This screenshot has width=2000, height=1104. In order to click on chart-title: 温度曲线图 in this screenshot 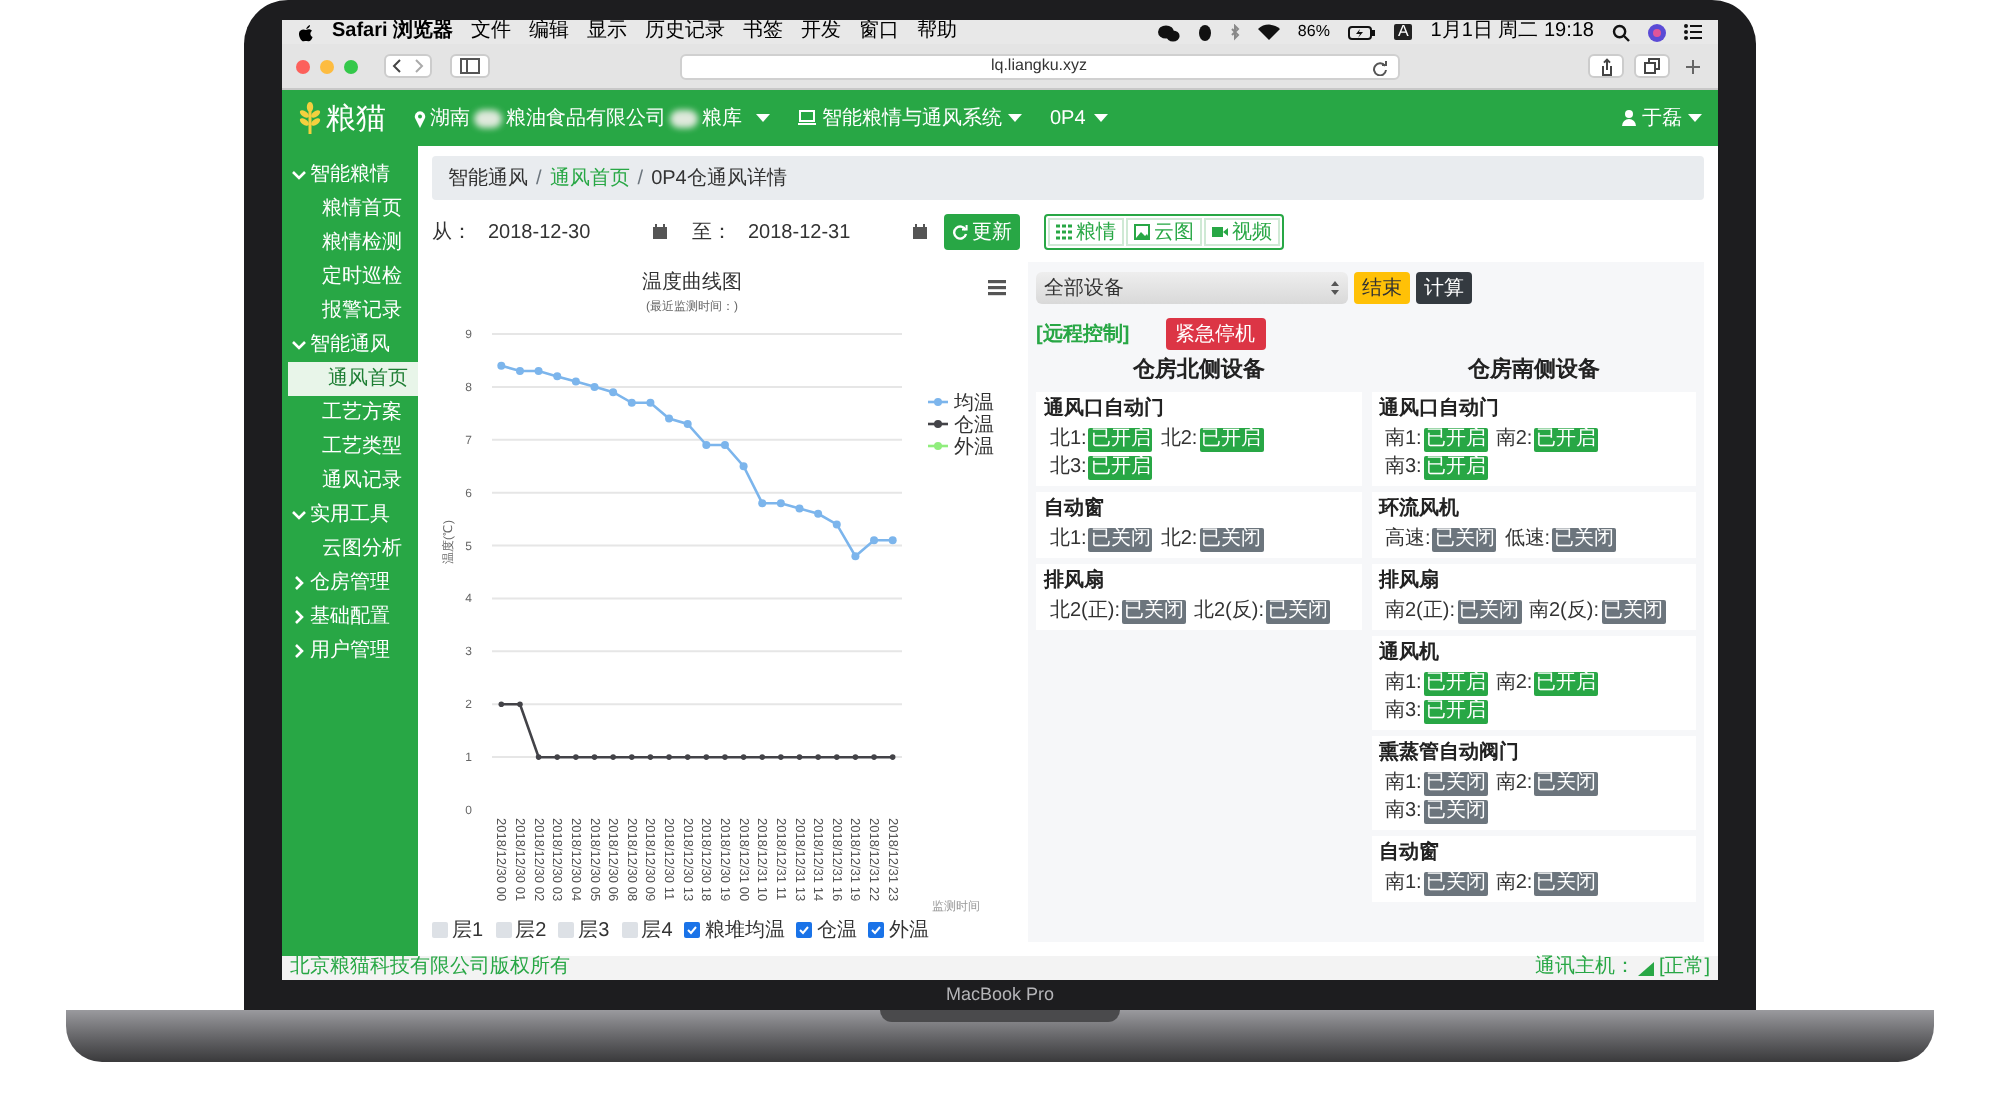, I will do `click(692, 283)`.